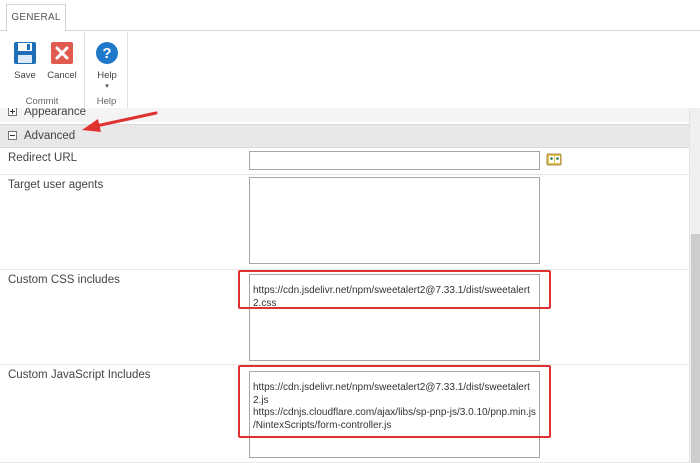 The image size is (700, 463). I want to click on expand-icon, so click(12, 112).